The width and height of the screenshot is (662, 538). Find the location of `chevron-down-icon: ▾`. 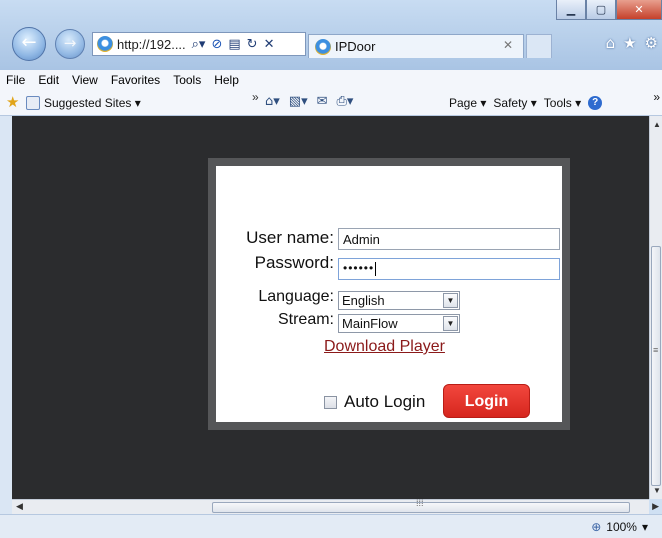

chevron-down-icon: ▾ is located at coordinates (644, 527).